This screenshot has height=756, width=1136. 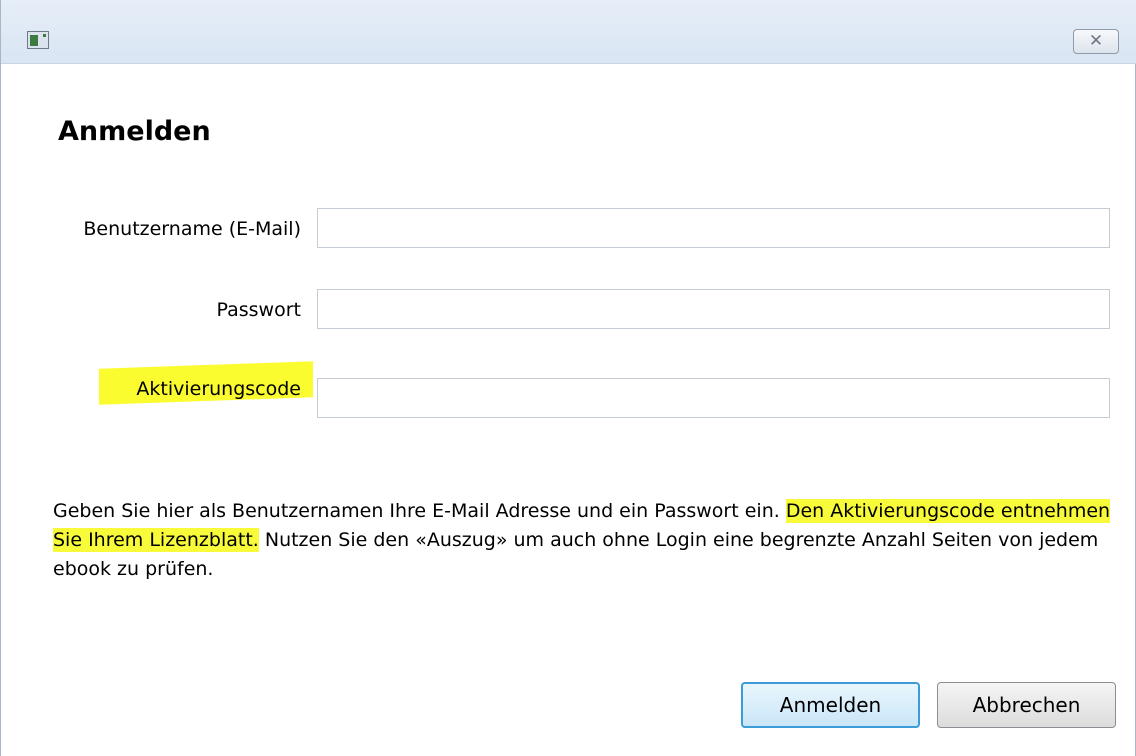 What do you see at coordinates (713, 228) in the screenshot?
I see `username-field` at bounding box center [713, 228].